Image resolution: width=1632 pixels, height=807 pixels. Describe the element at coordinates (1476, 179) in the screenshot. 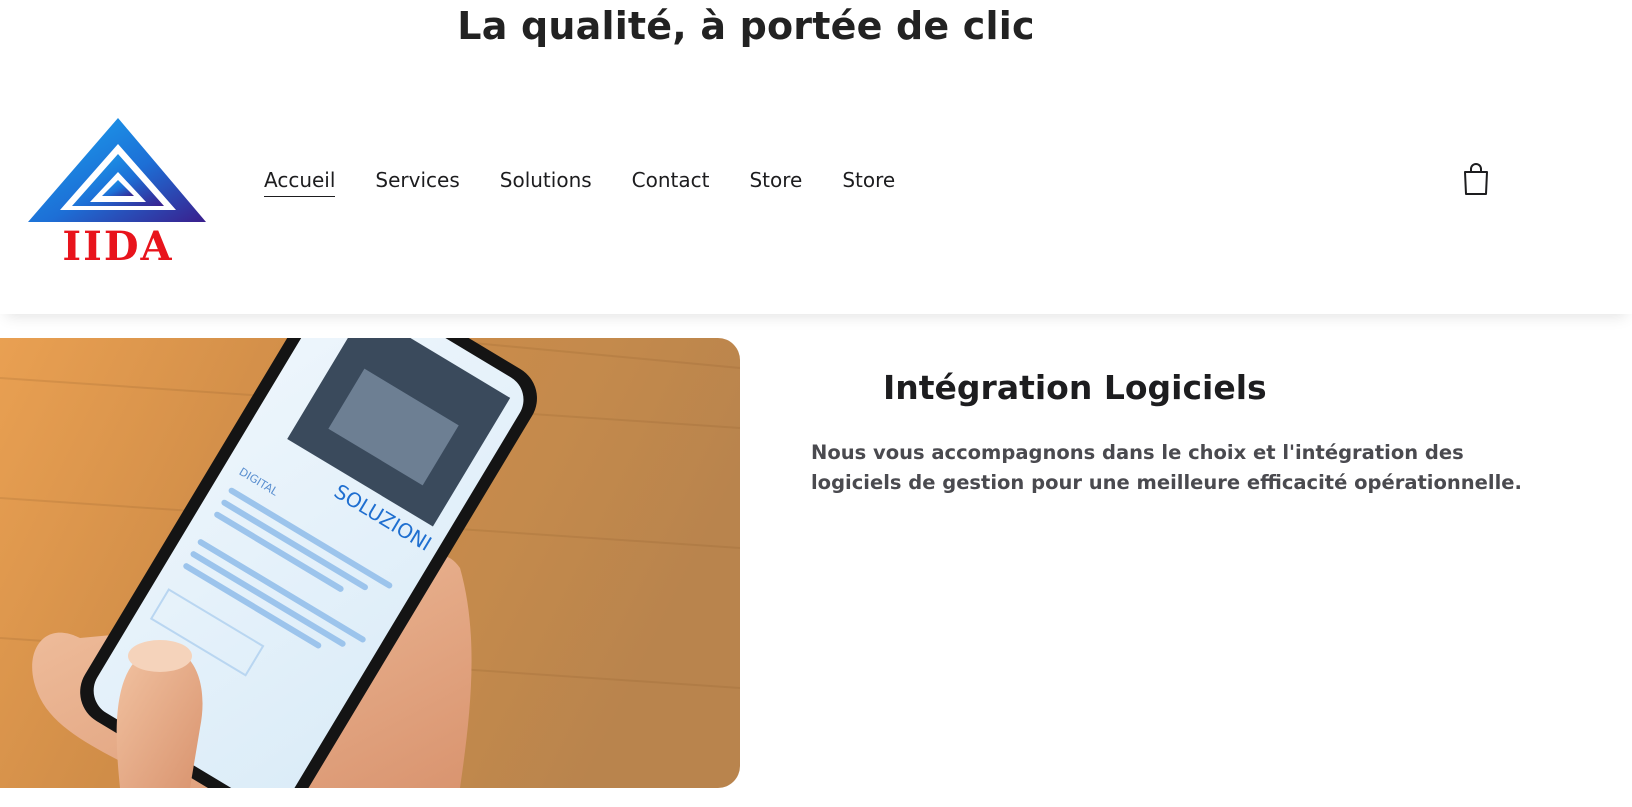

I see `shopping-bag-icon` at that location.